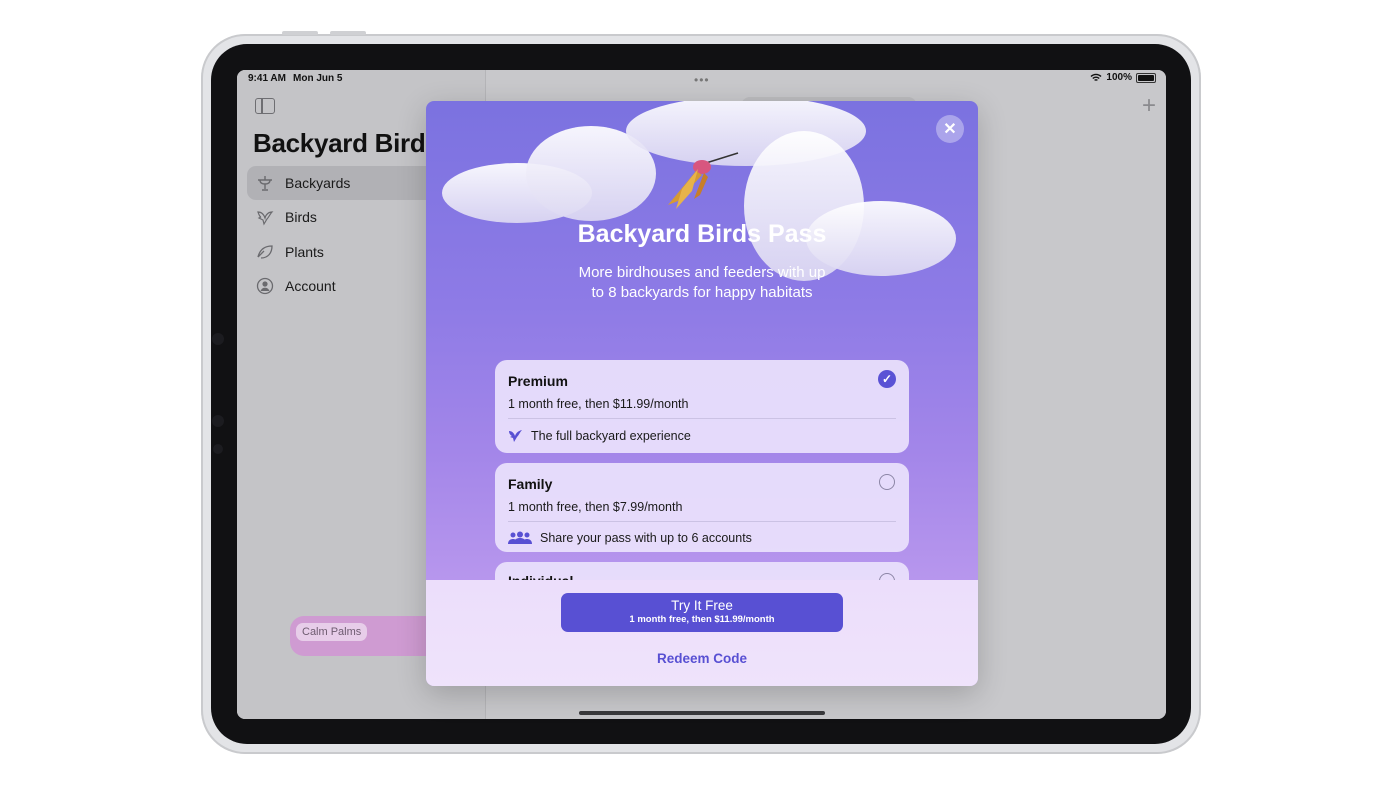  Describe the element at coordinates (646, 538) in the screenshot. I see `plan-feature-text: Share your pass with up to 6 accounts` at that location.